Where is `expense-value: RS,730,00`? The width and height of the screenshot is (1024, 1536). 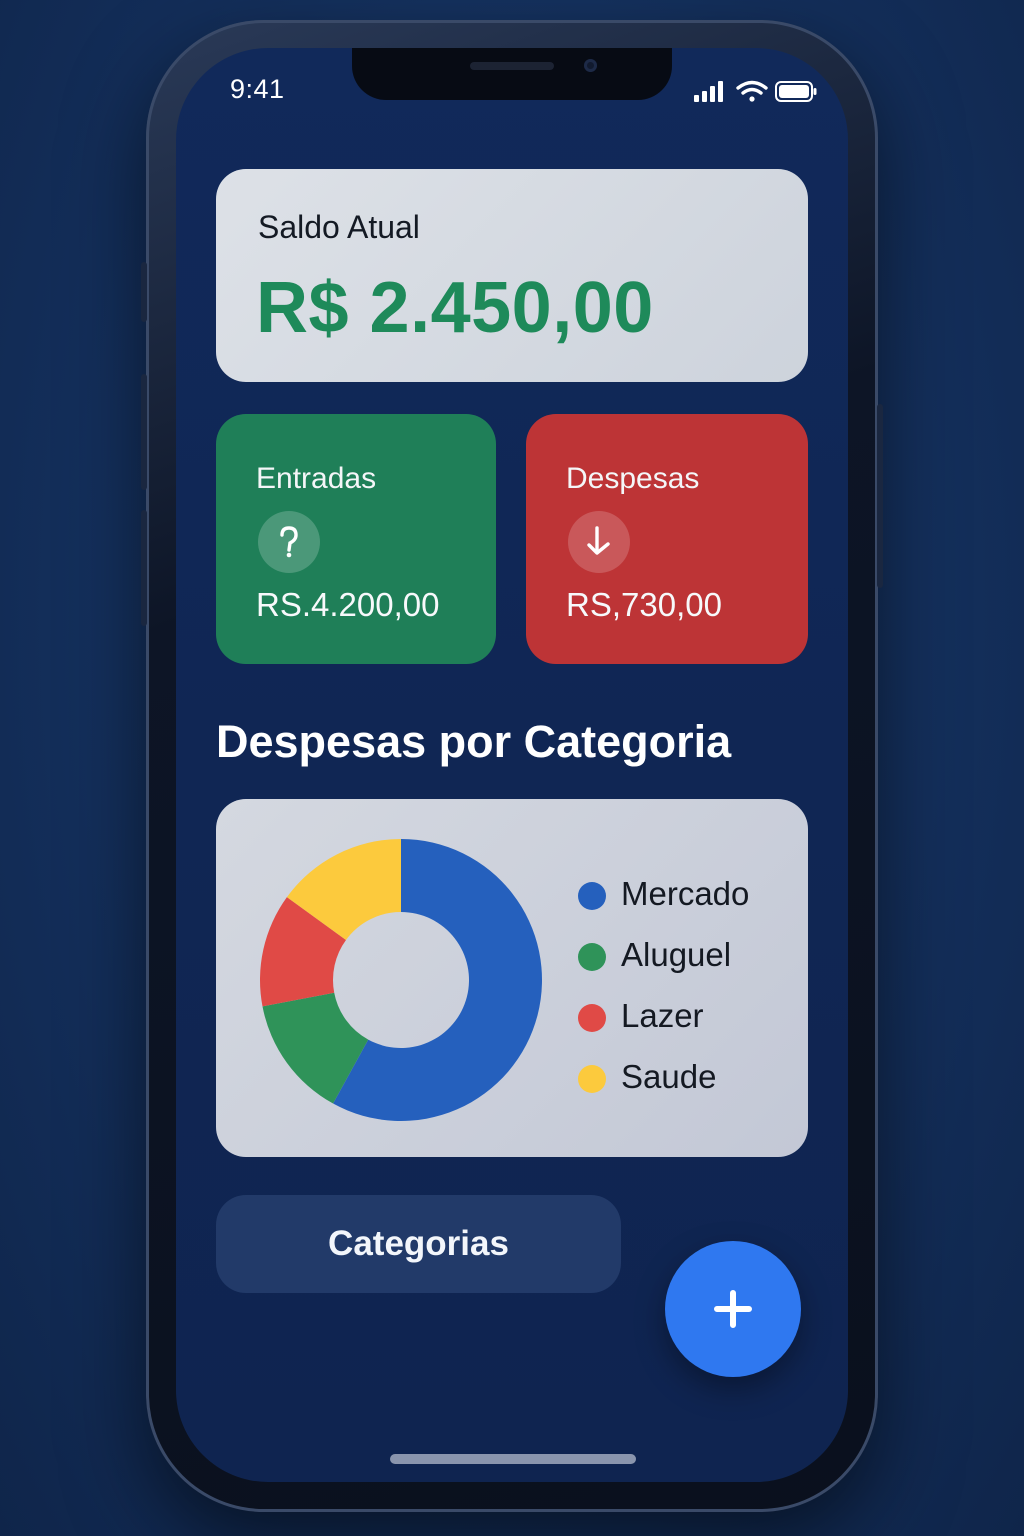
expense-value: RS,730,00 is located at coordinates (644, 604).